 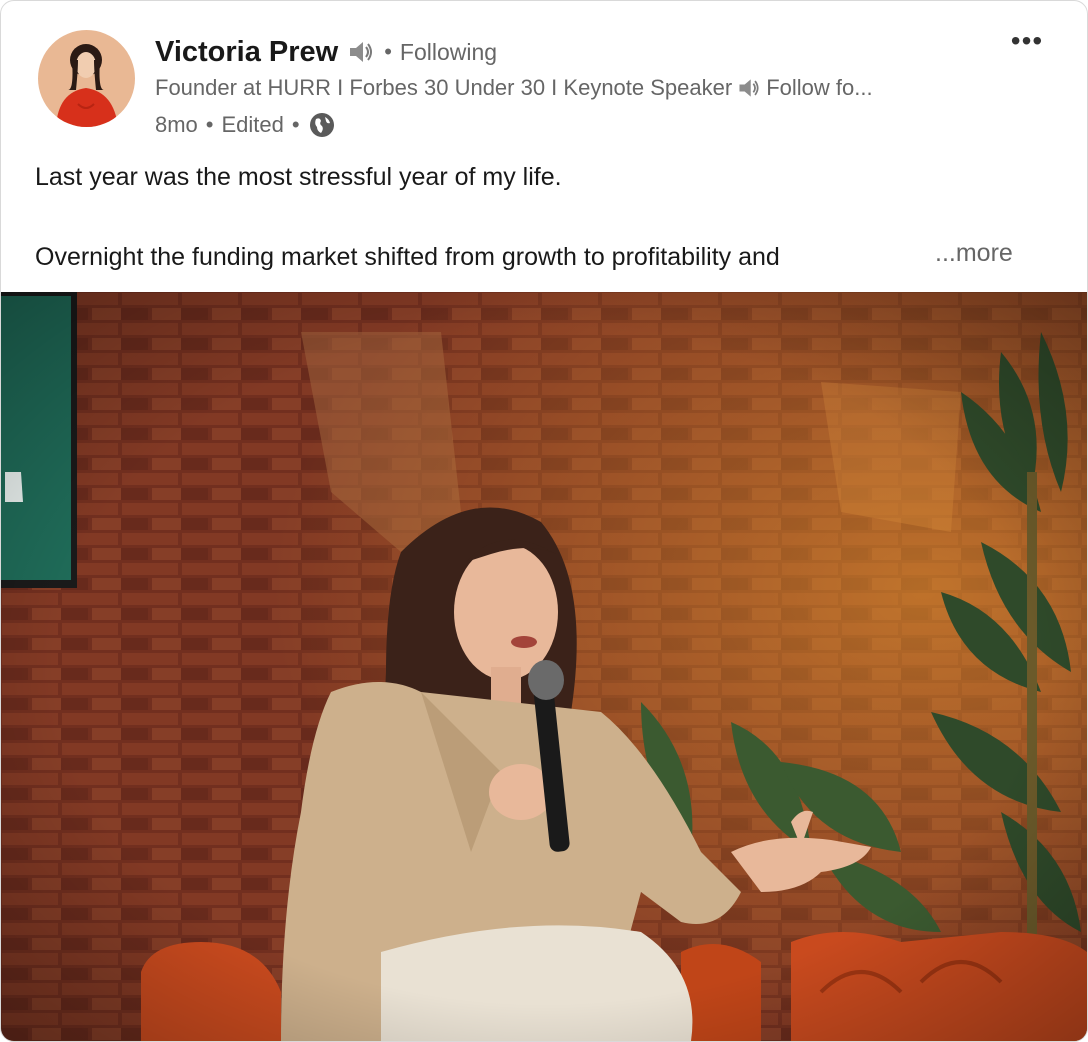 I want to click on post-meta: 8mo • Edited •, so click(x=245, y=125).